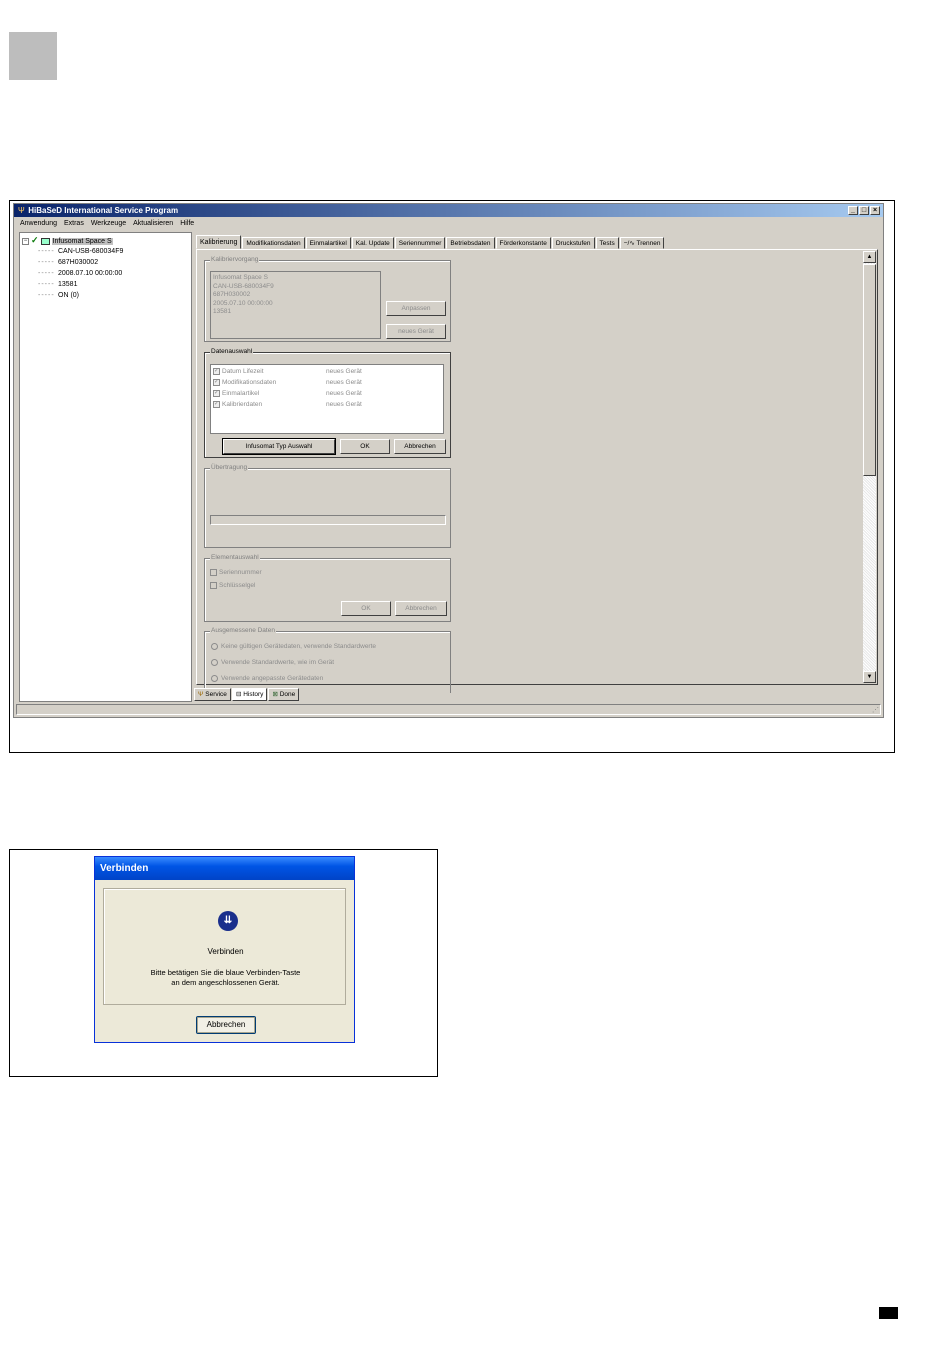 This screenshot has height=1370, width=950. I want to click on group-title: Elementauswahl, so click(235, 558).